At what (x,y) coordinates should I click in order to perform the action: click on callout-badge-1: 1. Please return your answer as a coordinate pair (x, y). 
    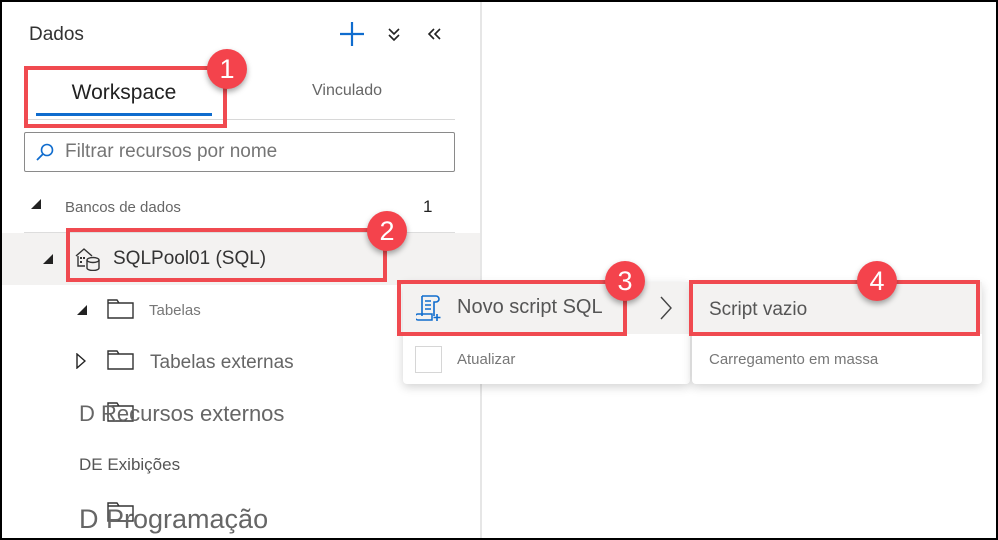
    Looking at the image, I should click on (227, 69).